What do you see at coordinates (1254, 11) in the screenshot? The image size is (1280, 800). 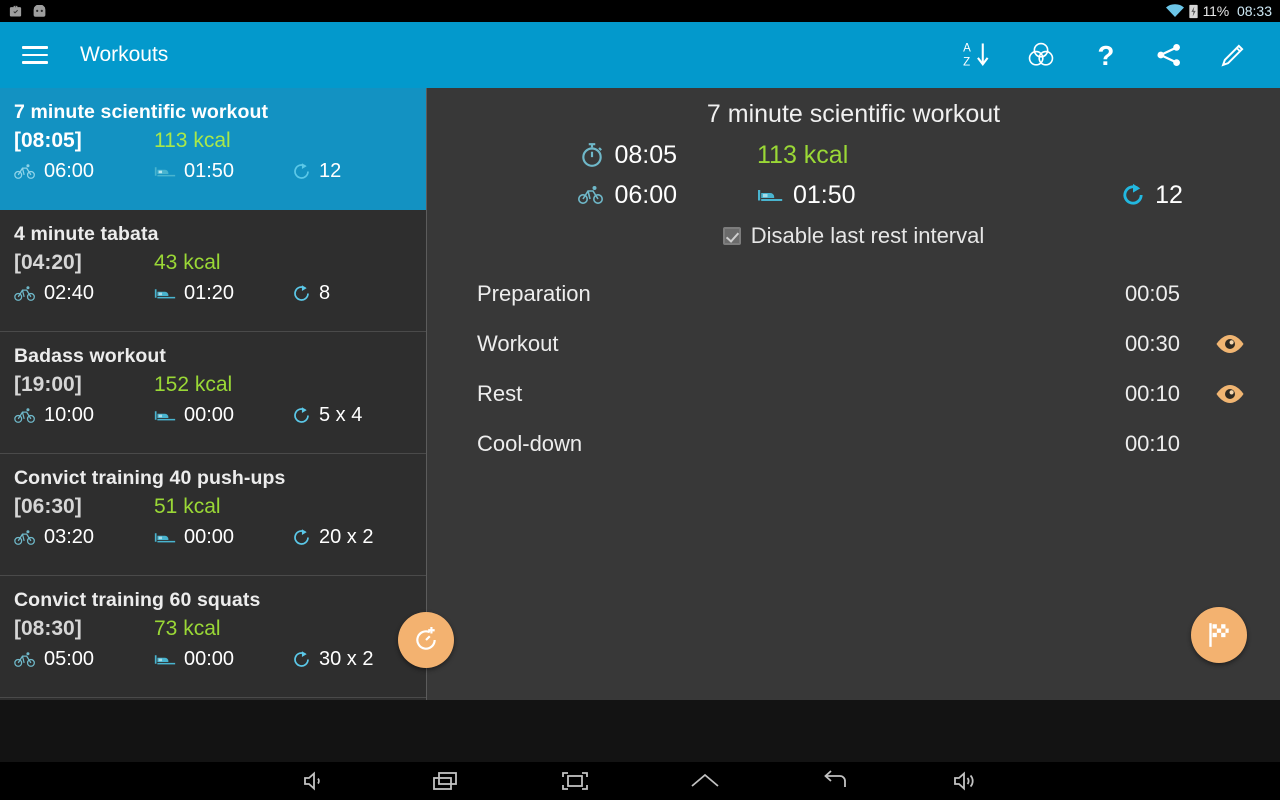 I see `clock-time: 08:33` at bounding box center [1254, 11].